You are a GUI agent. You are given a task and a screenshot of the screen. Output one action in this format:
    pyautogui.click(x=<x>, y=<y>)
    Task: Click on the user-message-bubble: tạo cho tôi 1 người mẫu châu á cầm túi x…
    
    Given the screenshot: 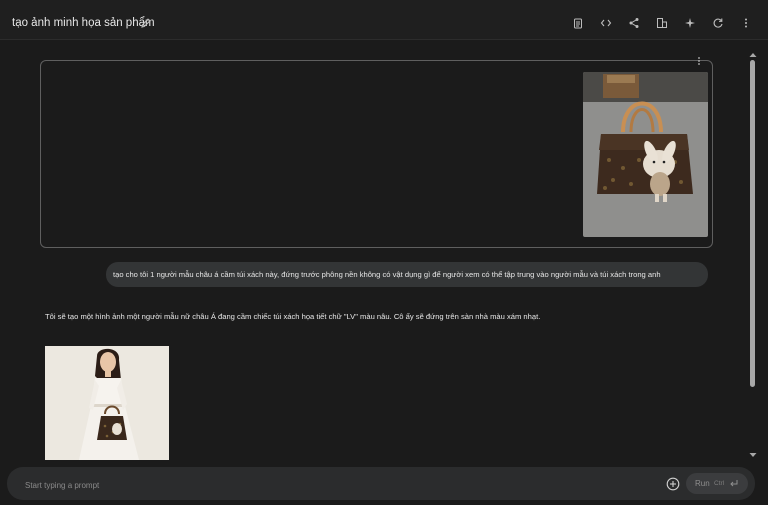 What is the action you would take?
    pyautogui.click(x=407, y=274)
    